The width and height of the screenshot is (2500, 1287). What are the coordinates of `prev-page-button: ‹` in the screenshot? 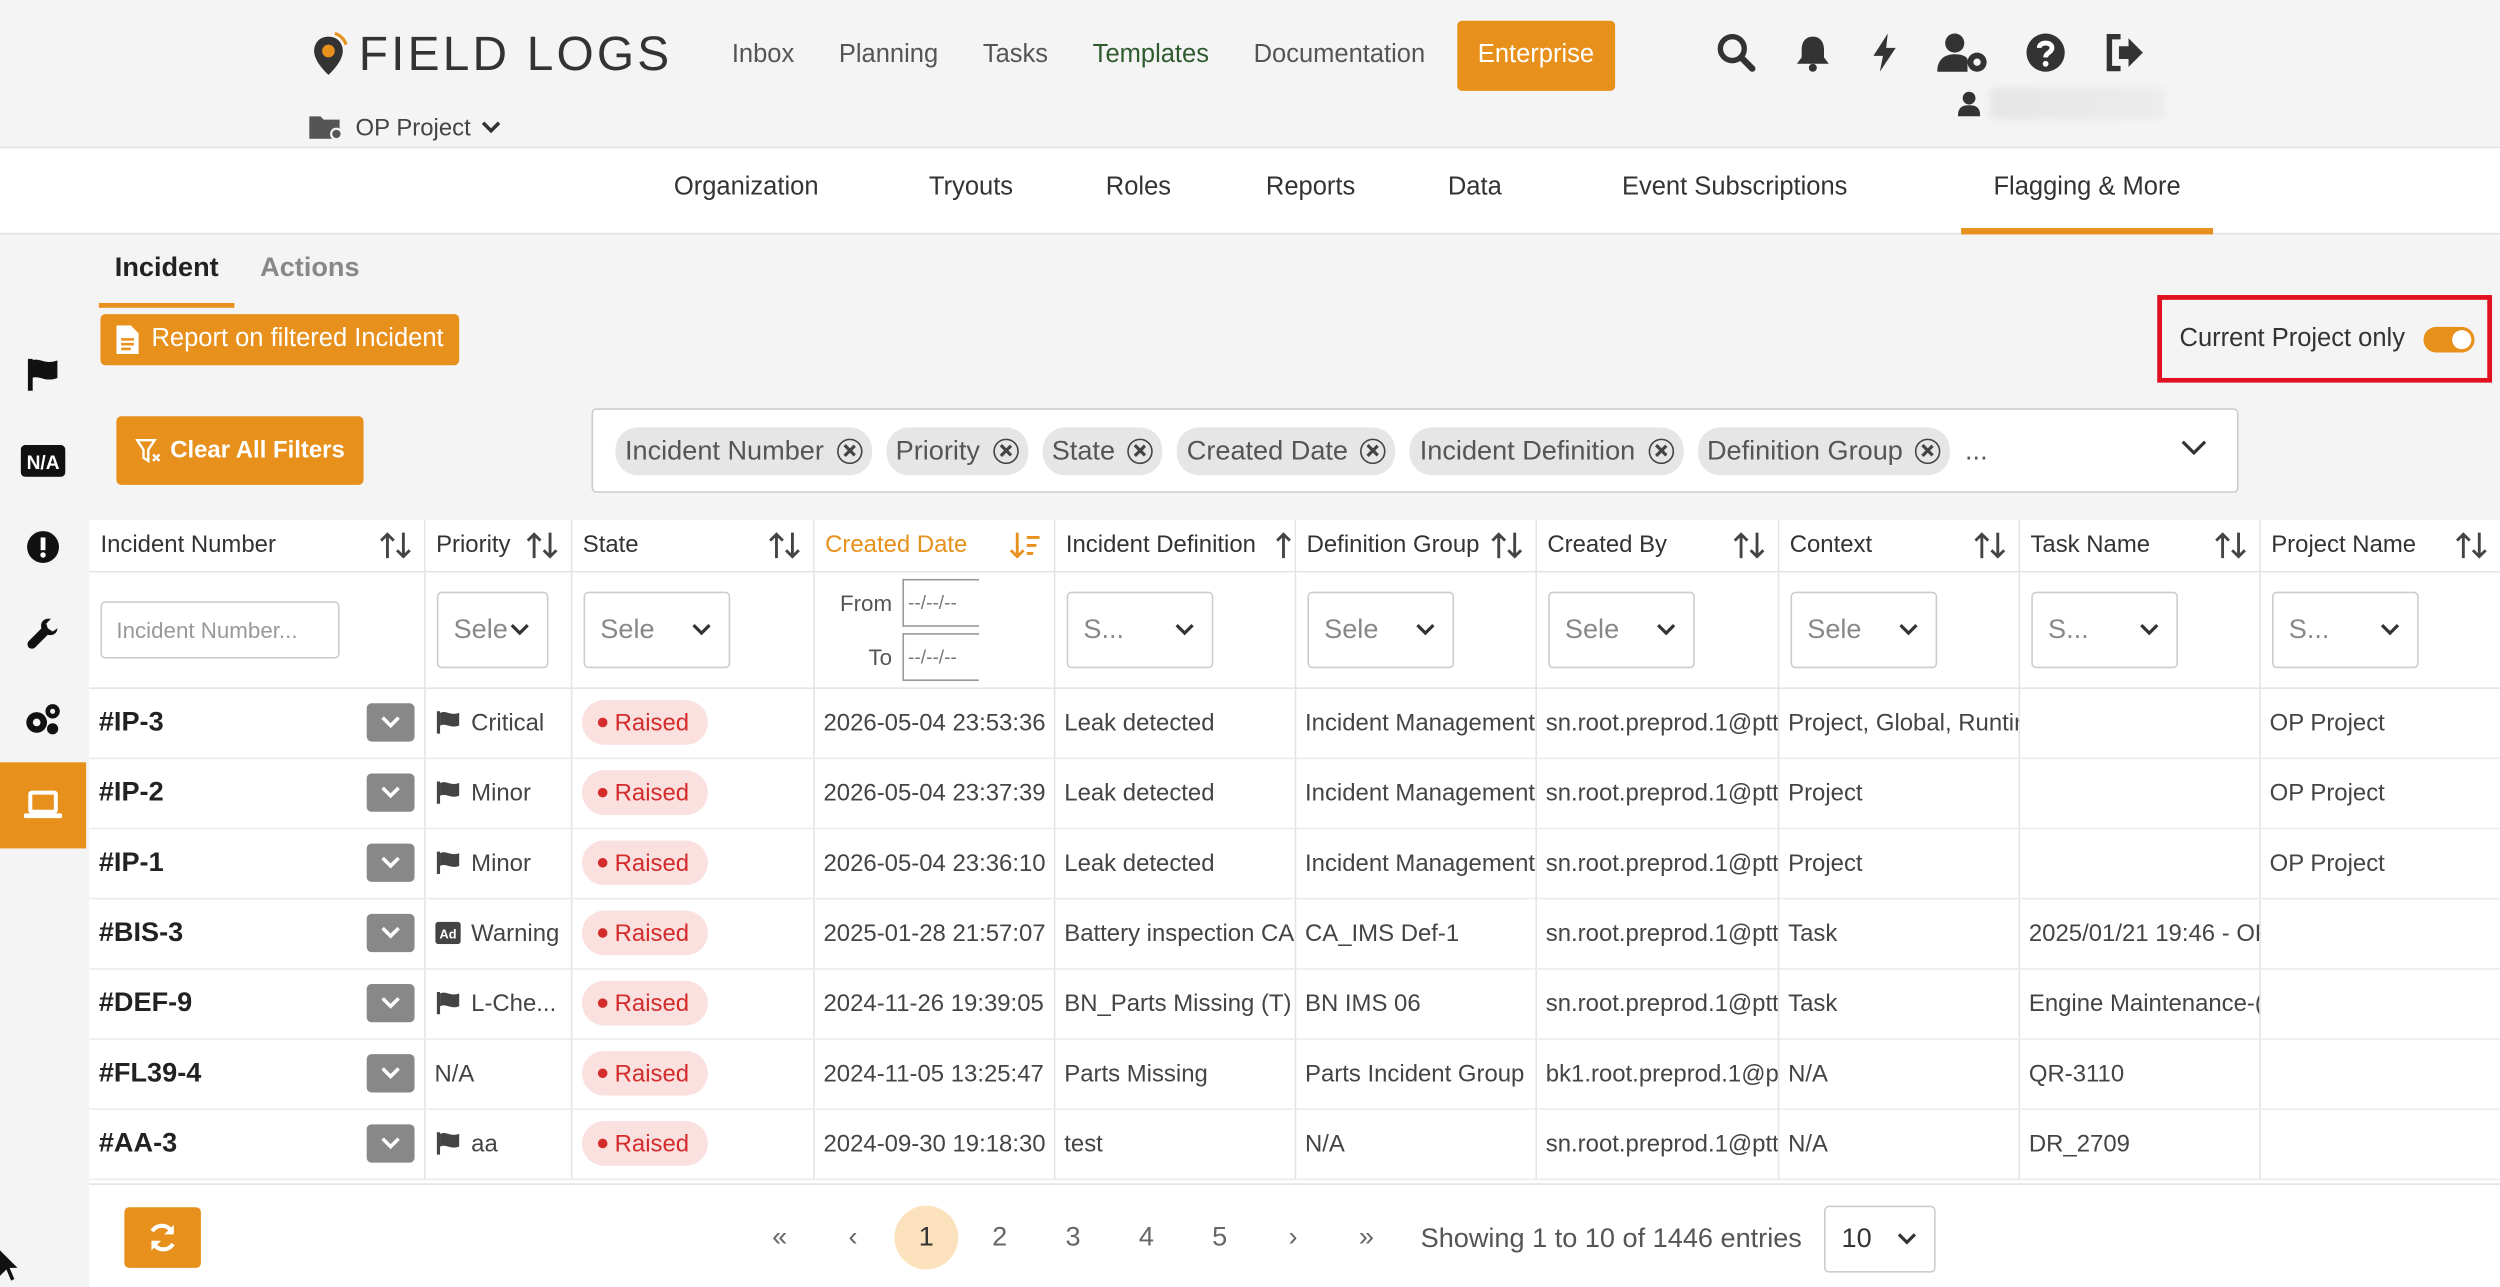 It's located at (852, 1238).